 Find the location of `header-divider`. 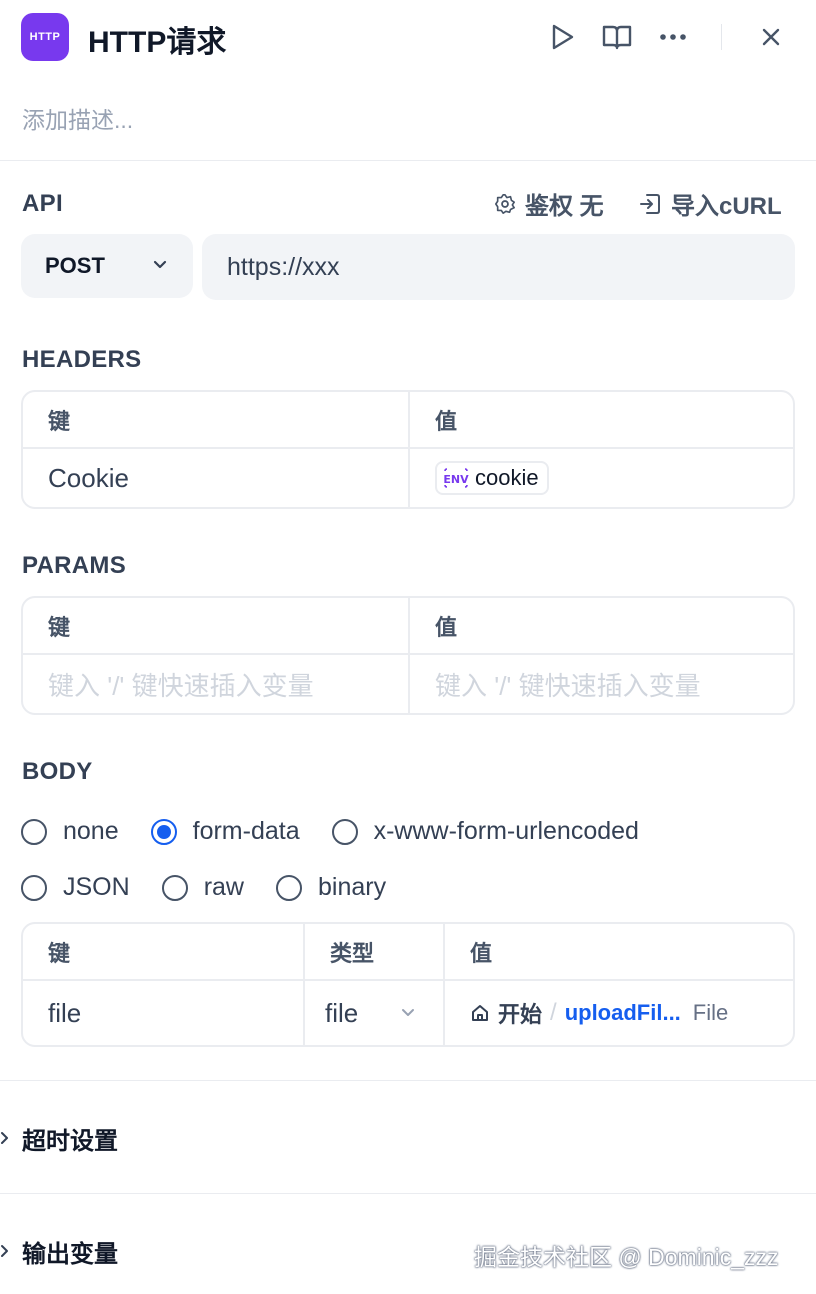

header-divider is located at coordinates (721, 37).